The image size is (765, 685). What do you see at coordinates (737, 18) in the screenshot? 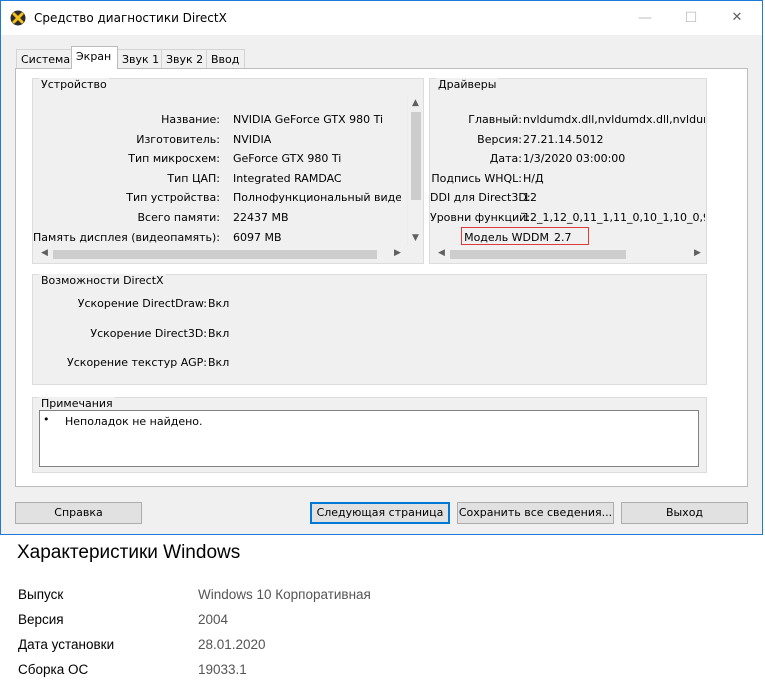
I see `close-button: ✕` at bounding box center [737, 18].